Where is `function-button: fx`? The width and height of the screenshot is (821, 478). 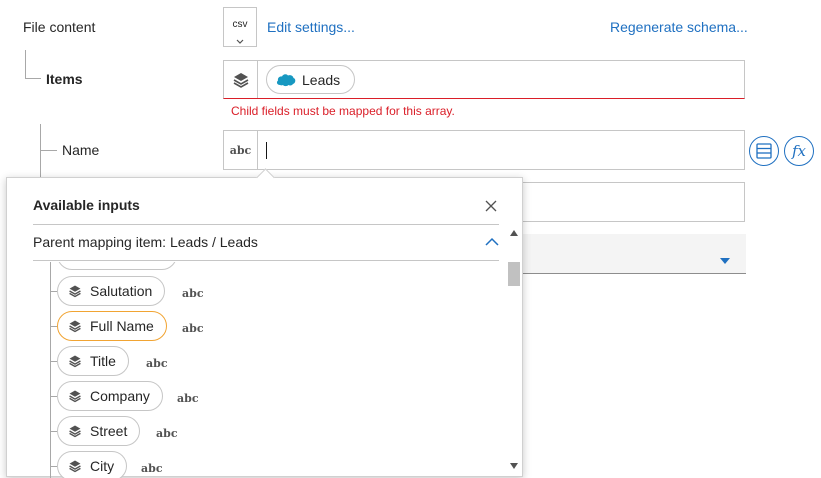
function-button: fx is located at coordinates (799, 151).